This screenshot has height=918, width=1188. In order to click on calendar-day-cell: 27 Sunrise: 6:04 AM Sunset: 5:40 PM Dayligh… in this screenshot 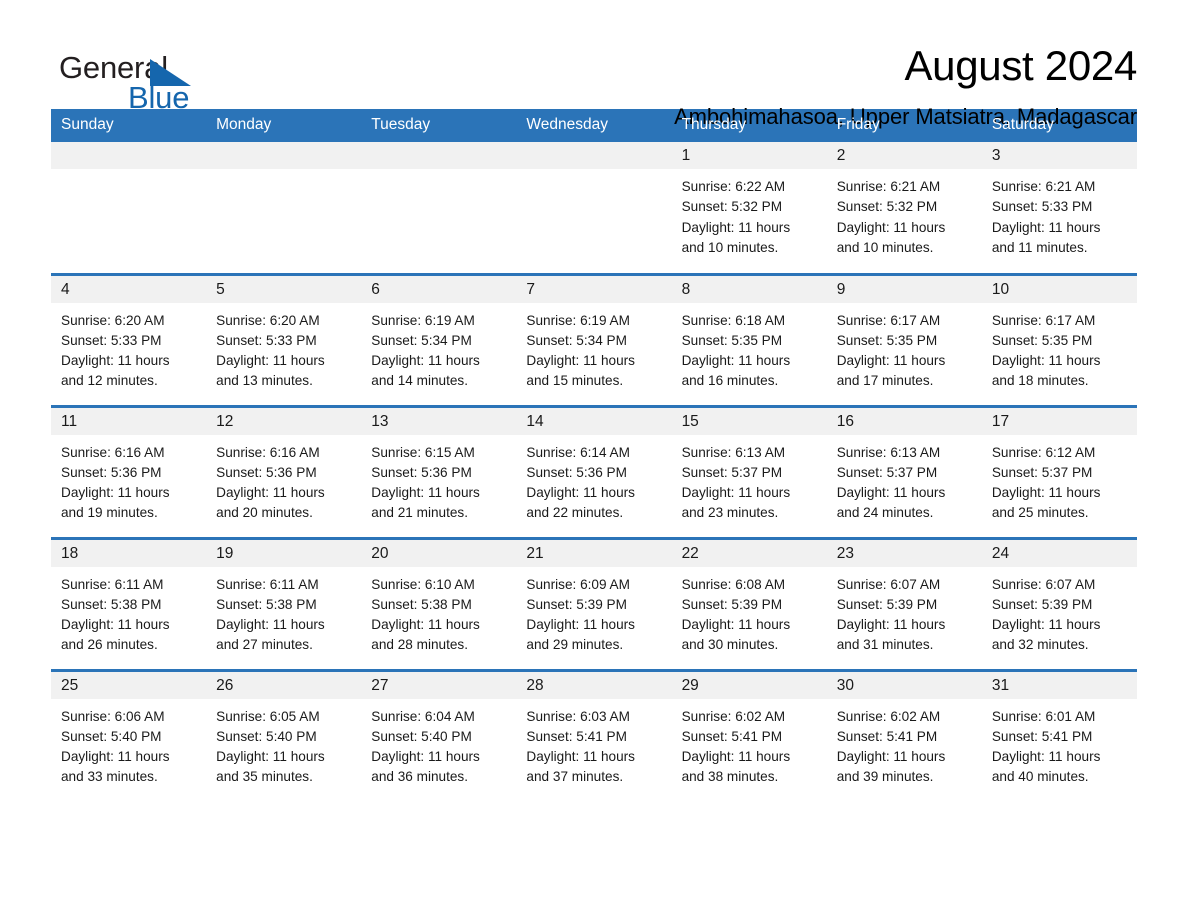, I will do `click(439, 735)`.